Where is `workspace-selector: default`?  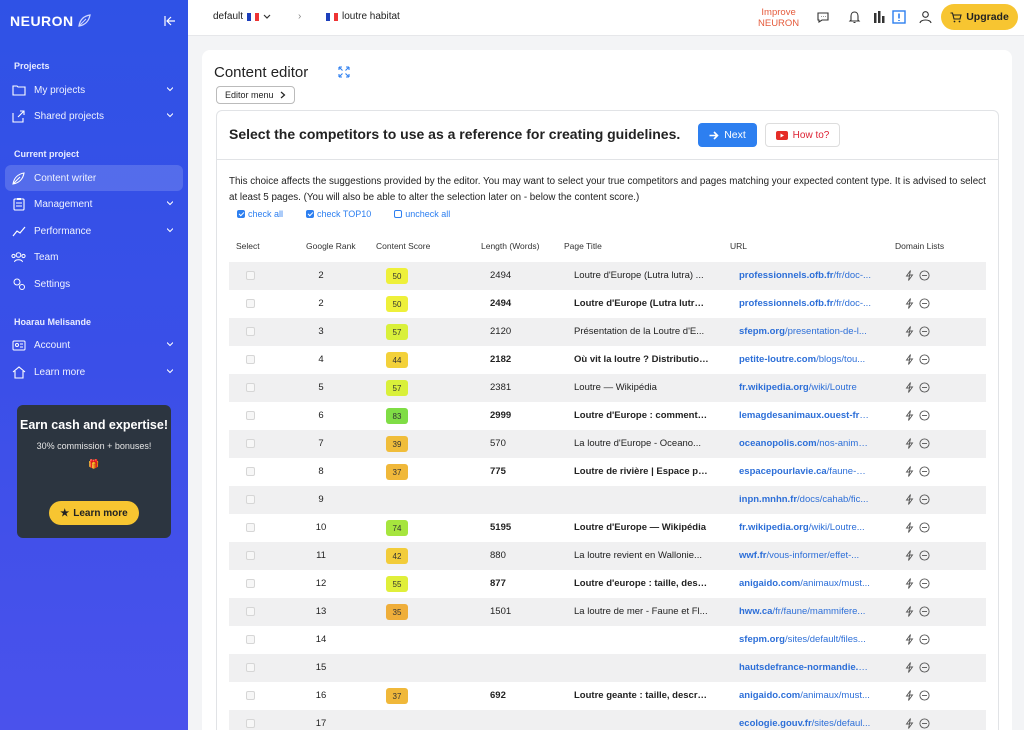
workspace-selector: default is located at coordinates (242, 16).